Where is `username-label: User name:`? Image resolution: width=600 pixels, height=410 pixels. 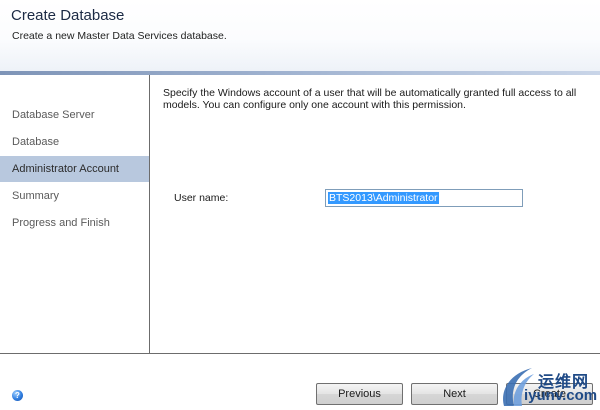 username-label: User name: is located at coordinates (201, 198).